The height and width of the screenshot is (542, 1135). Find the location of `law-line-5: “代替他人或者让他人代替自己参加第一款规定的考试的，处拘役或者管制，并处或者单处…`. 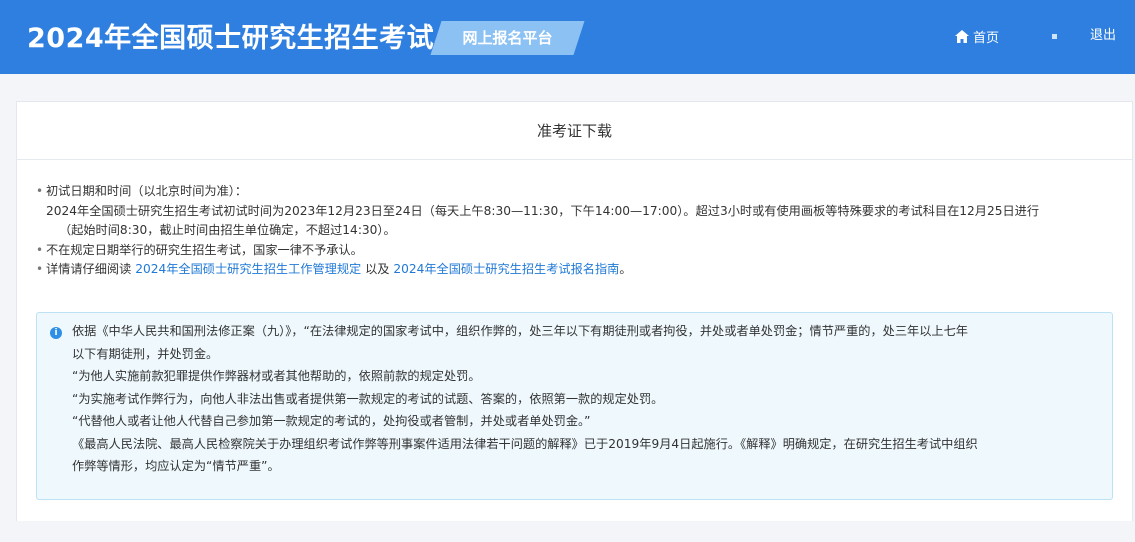

law-line-5: “代替他人或者让他人代替自己参加第一款规定的考试的，处拘役或者管制，并处或者单处… is located at coordinates (331, 421).